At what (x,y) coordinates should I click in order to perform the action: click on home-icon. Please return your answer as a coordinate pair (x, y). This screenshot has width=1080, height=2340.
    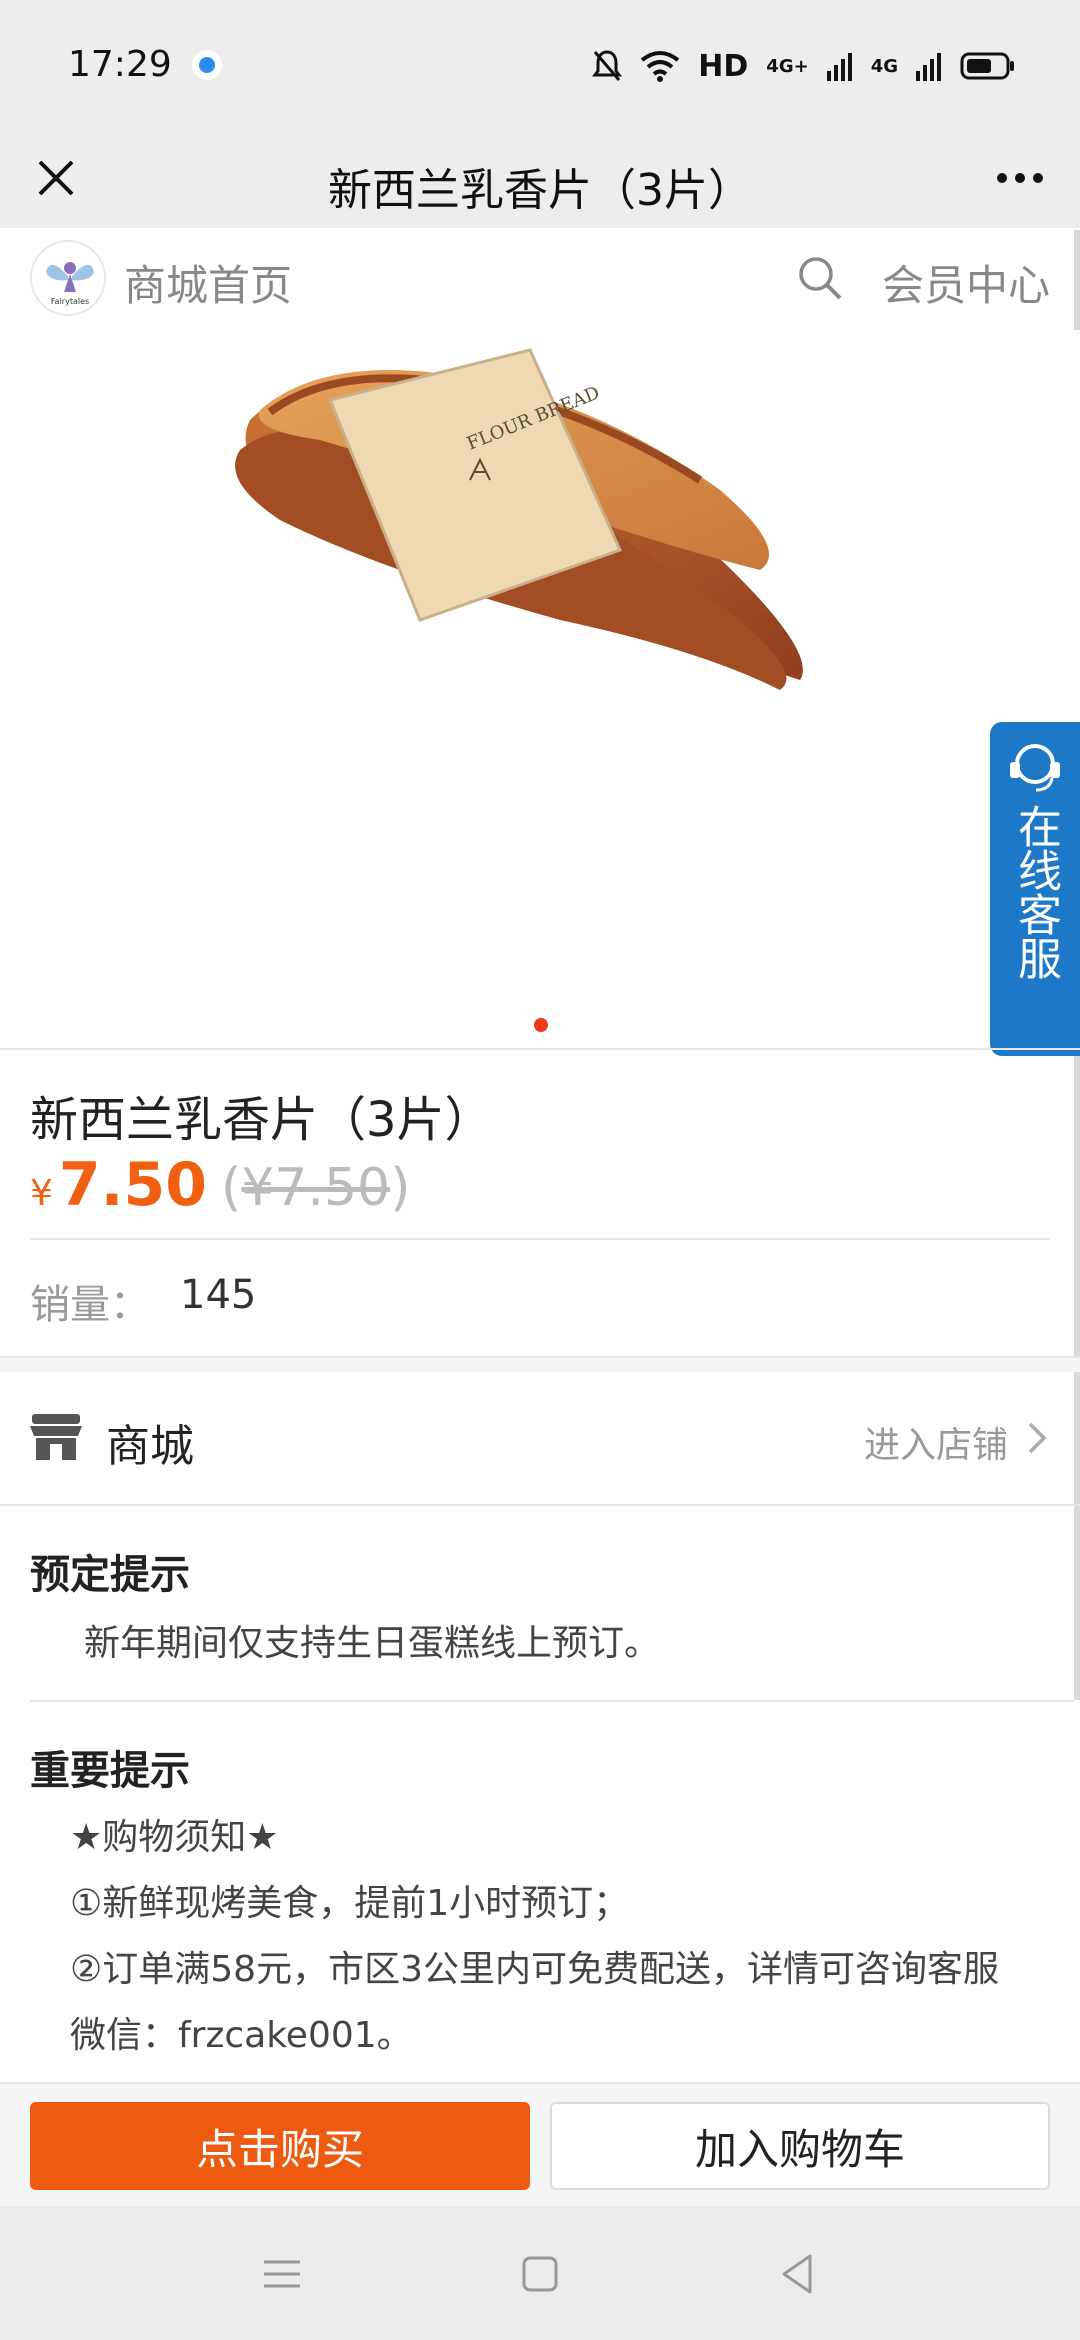
    Looking at the image, I should click on (540, 2274).